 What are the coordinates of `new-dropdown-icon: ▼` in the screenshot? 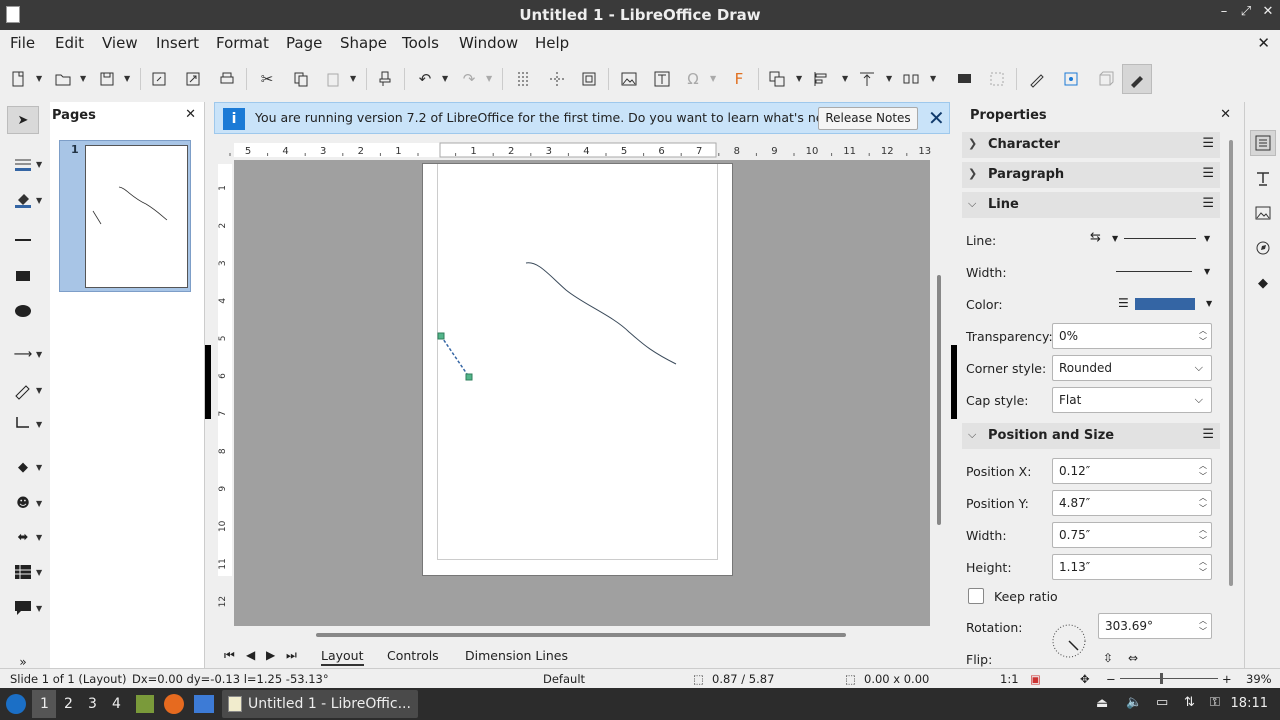 It's located at (40, 79).